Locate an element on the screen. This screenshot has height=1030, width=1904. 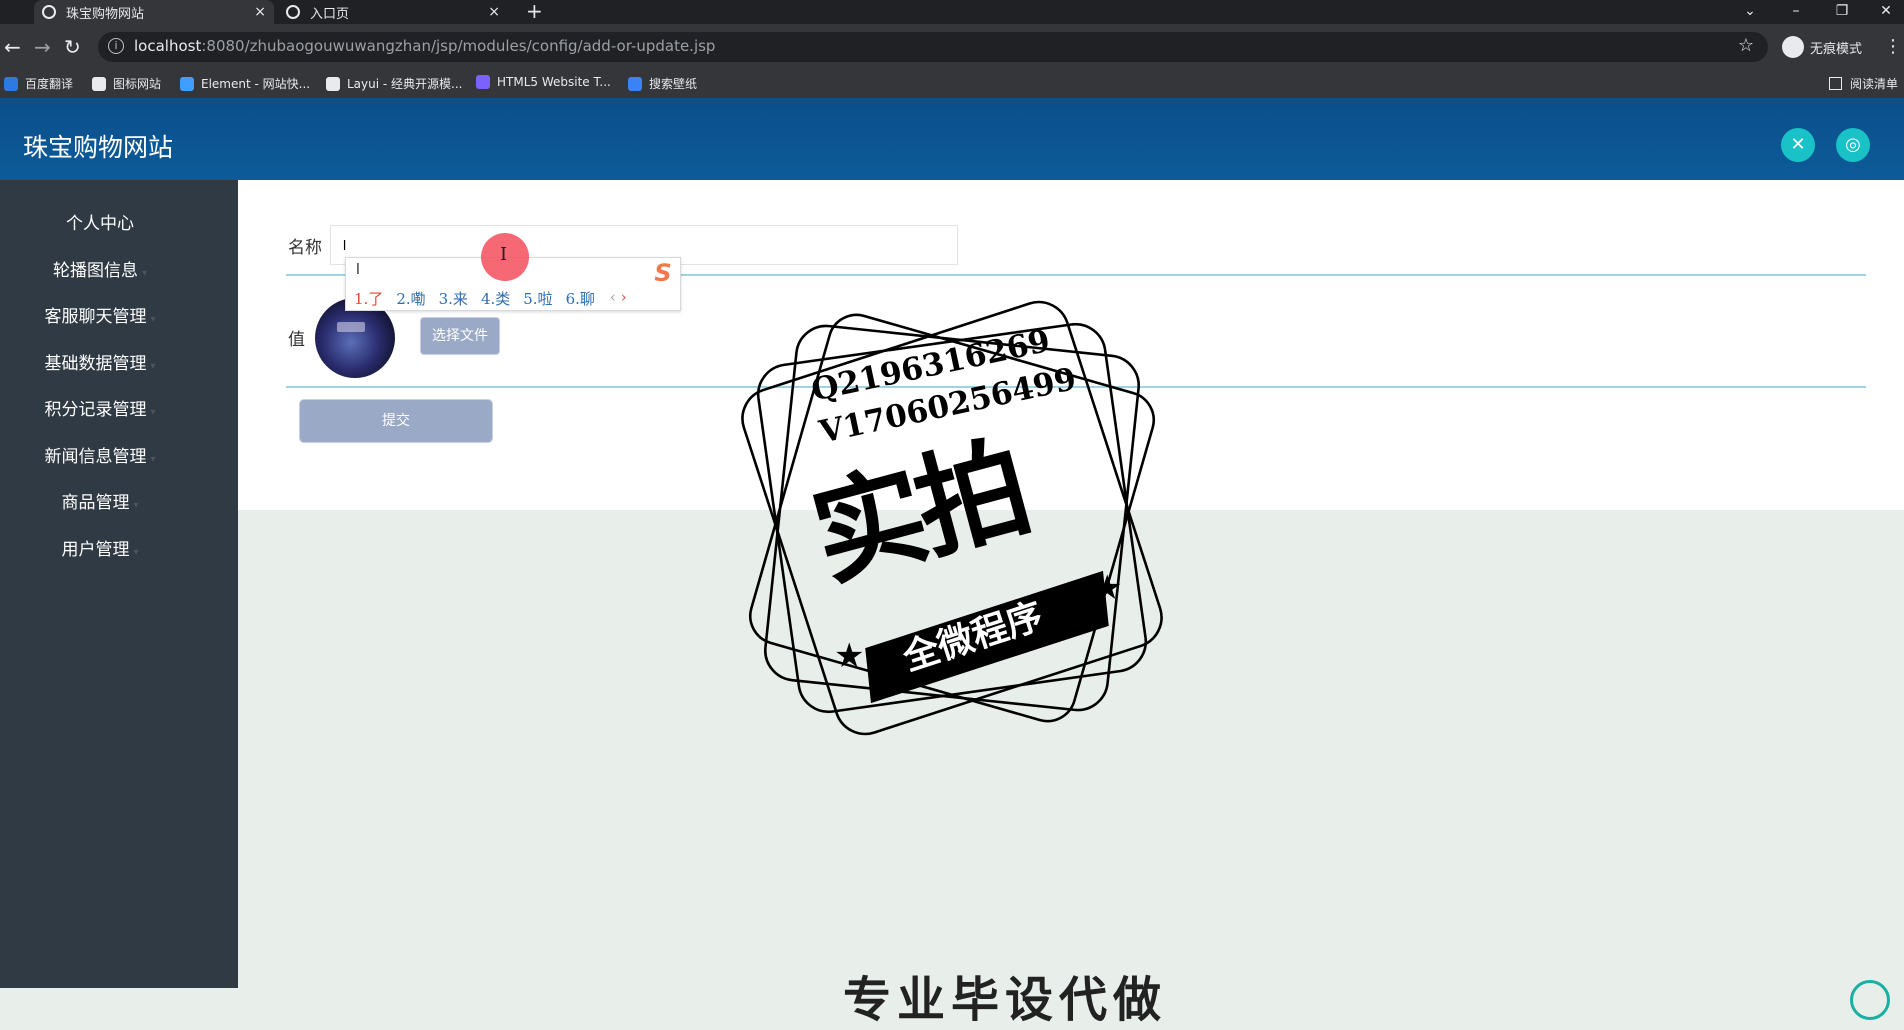
tab-entry: 入口页 × is located at coordinates (393, 12).